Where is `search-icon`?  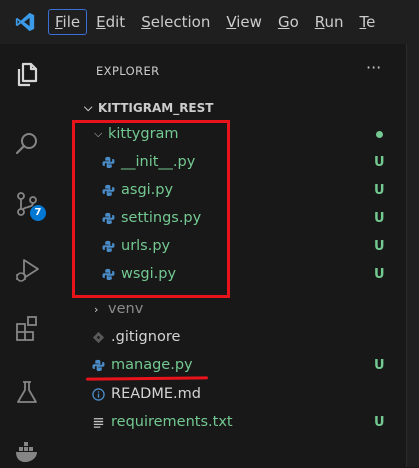 search-icon is located at coordinates (27, 144).